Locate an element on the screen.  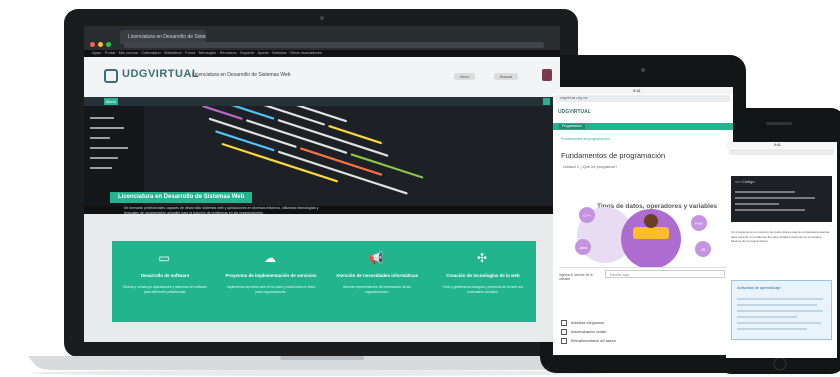
search-icon is located at coordinates (546, 101).